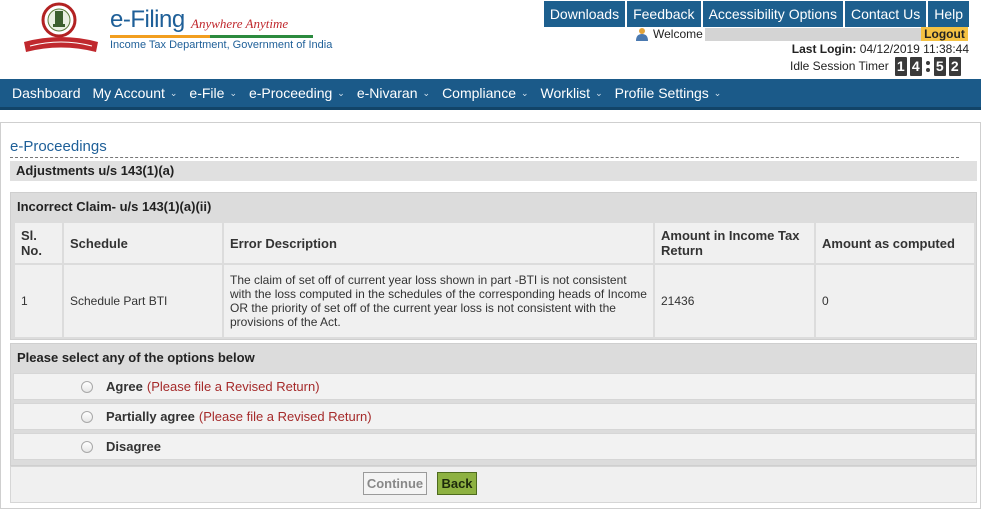 This screenshot has height=509, width=991. Describe the element at coordinates (900, 66) in the screenshot. I see `timer-digit: 1` at that location.